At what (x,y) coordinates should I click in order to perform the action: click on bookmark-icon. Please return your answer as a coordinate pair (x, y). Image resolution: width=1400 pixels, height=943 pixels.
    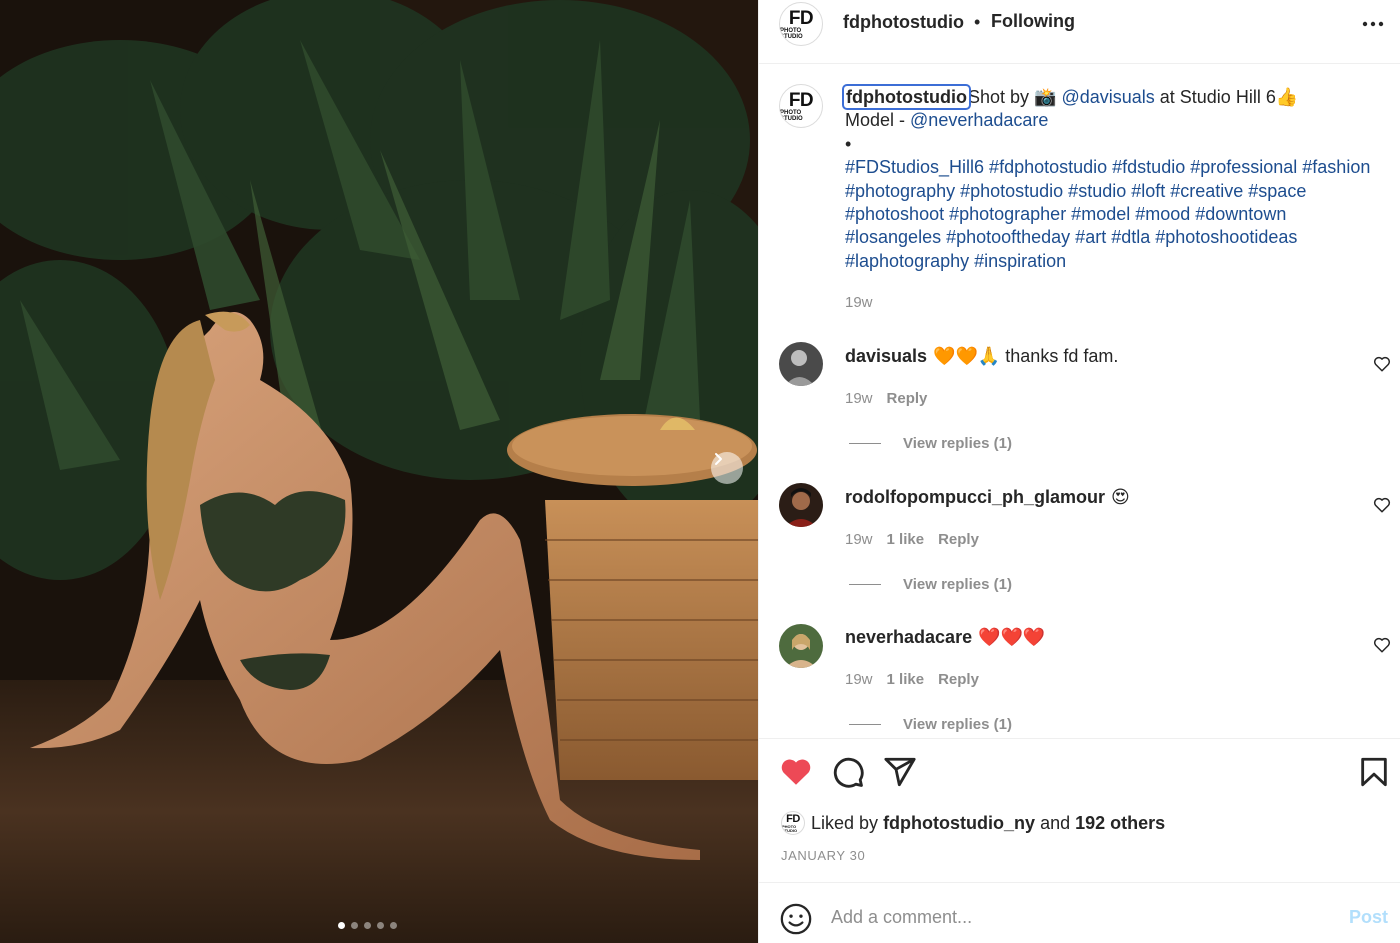
    Looking at the image, I should click on (1374, 772).